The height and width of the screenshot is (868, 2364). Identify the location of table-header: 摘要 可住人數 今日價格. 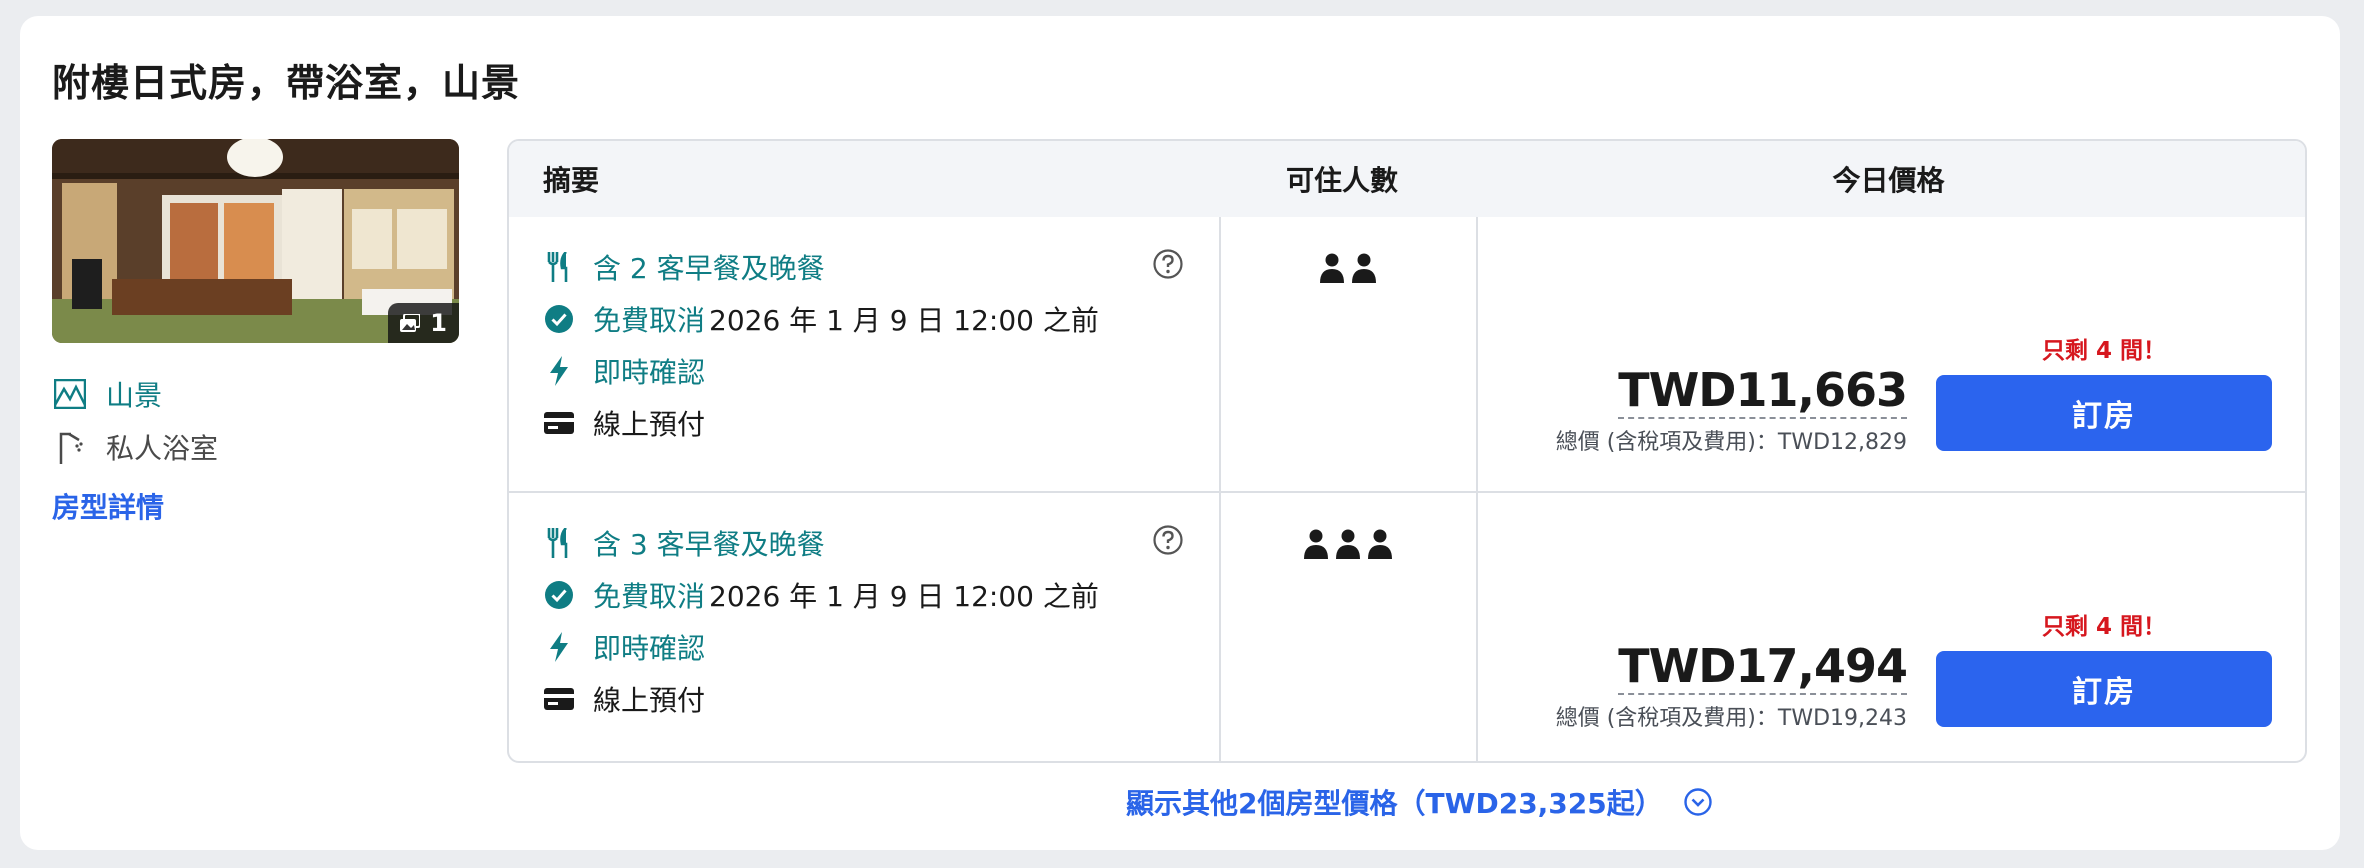
(1407, 179).